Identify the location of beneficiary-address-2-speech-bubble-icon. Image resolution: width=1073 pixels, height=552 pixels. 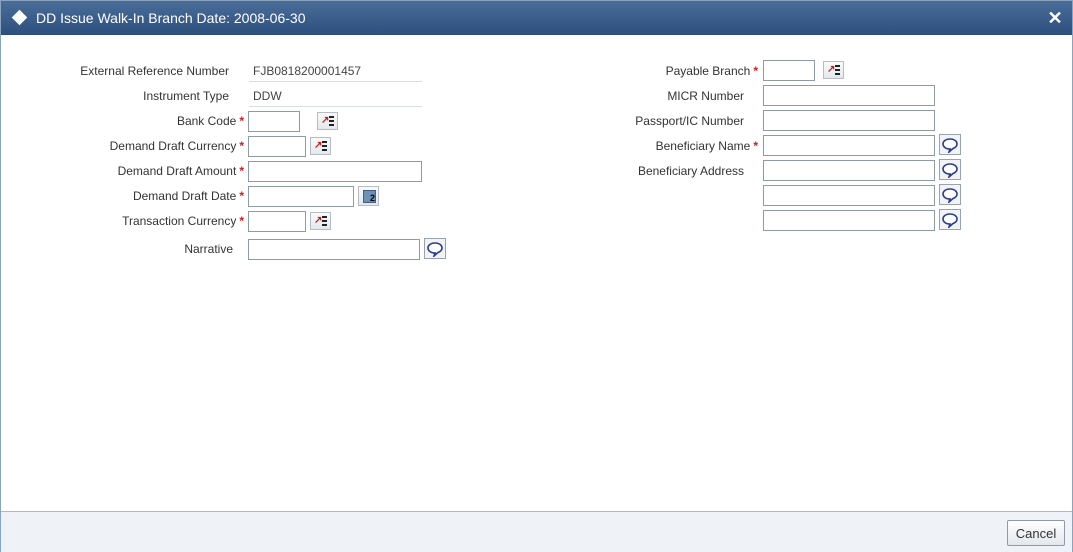
(950, 194).